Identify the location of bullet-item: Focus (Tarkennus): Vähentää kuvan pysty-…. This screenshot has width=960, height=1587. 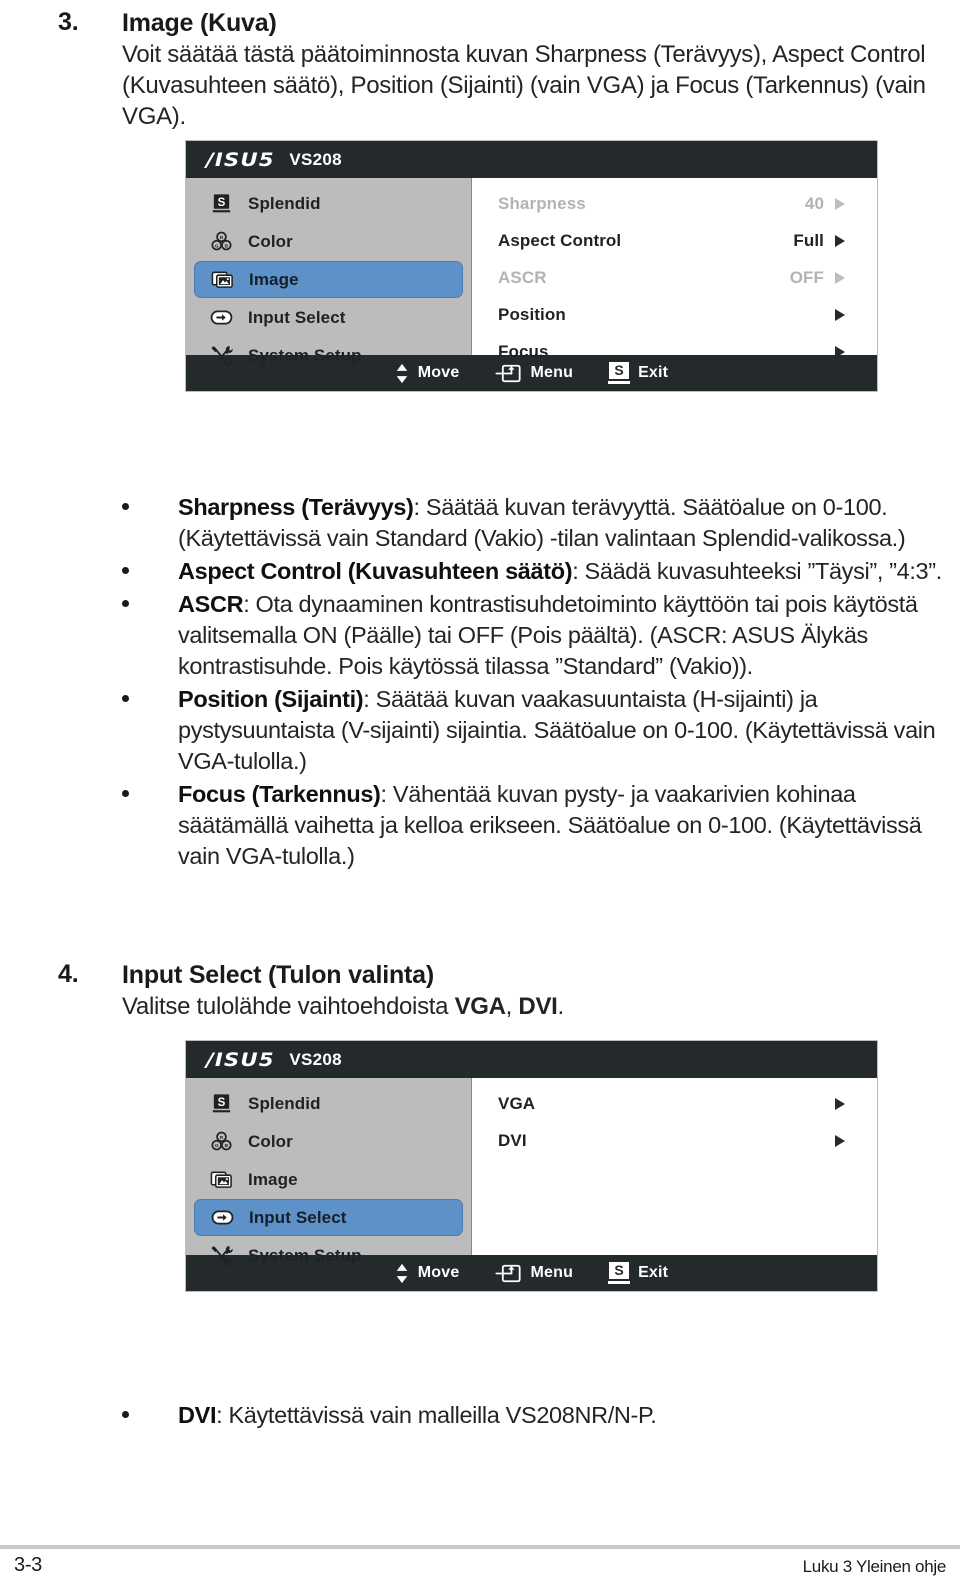
(480, 825).